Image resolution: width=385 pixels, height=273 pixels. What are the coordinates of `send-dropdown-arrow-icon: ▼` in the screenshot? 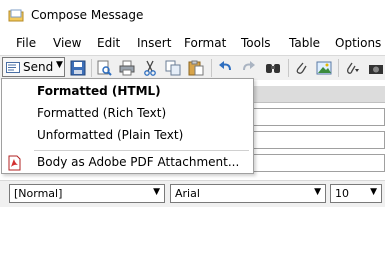 It's located at (59, 65).